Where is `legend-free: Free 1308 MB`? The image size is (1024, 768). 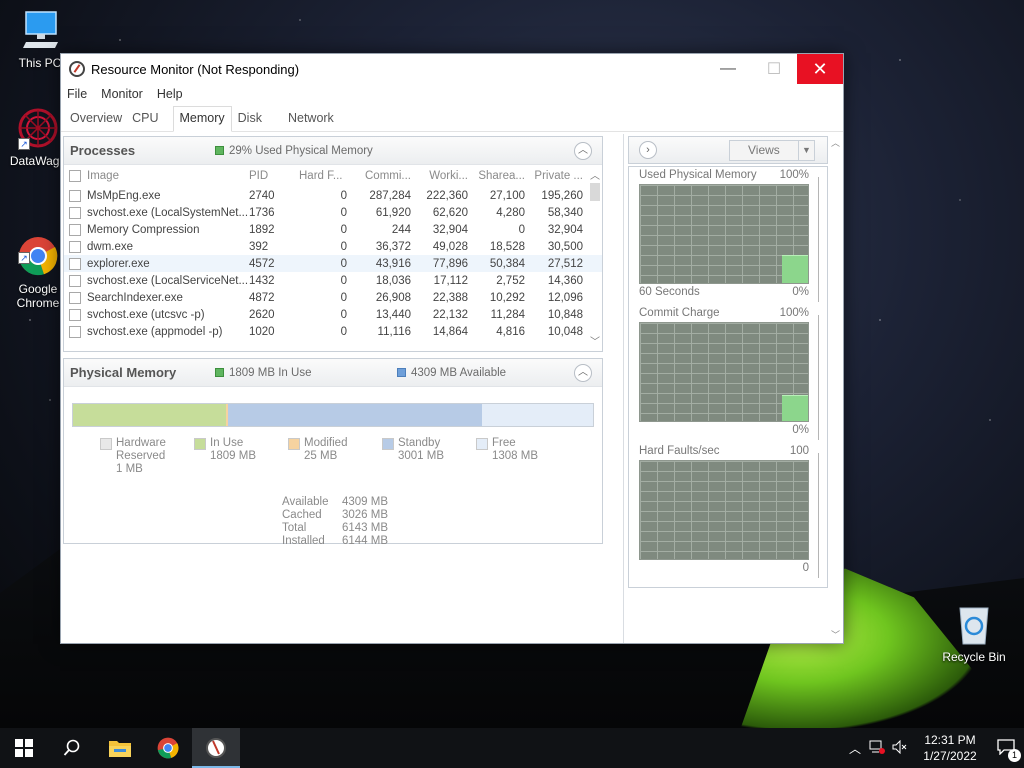
legend-free: Free 1308 MB is located at coordinates (523, 456).